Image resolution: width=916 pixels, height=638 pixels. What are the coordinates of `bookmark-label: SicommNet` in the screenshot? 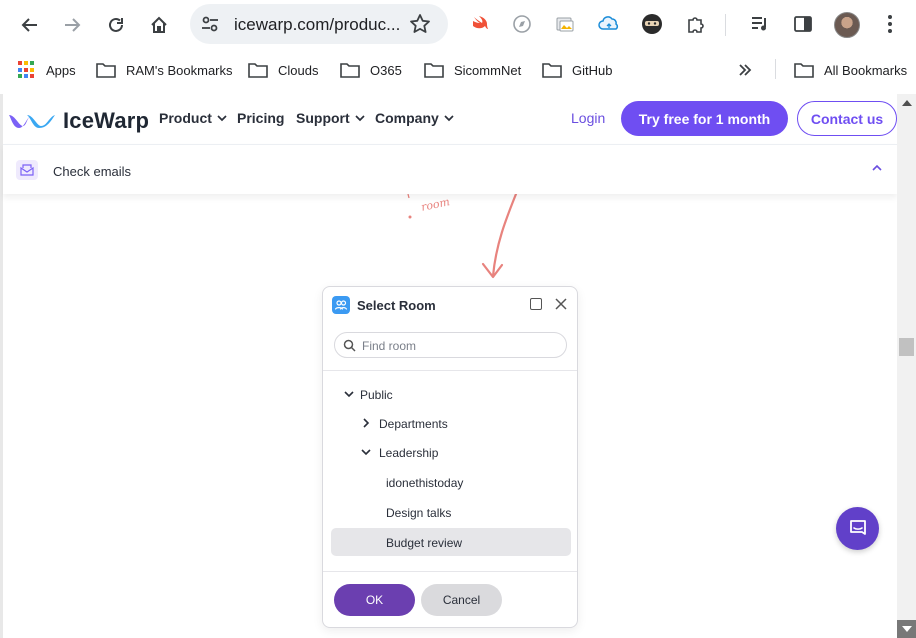 It's located at (488, 70).